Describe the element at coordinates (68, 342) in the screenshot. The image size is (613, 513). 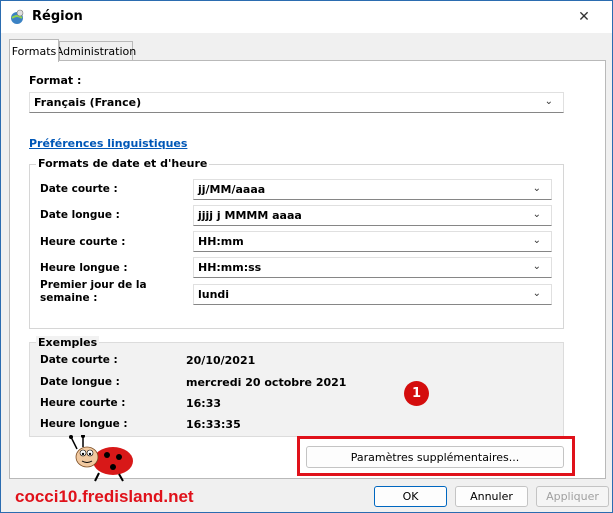
I see `examples-title: Exemples` at that location.